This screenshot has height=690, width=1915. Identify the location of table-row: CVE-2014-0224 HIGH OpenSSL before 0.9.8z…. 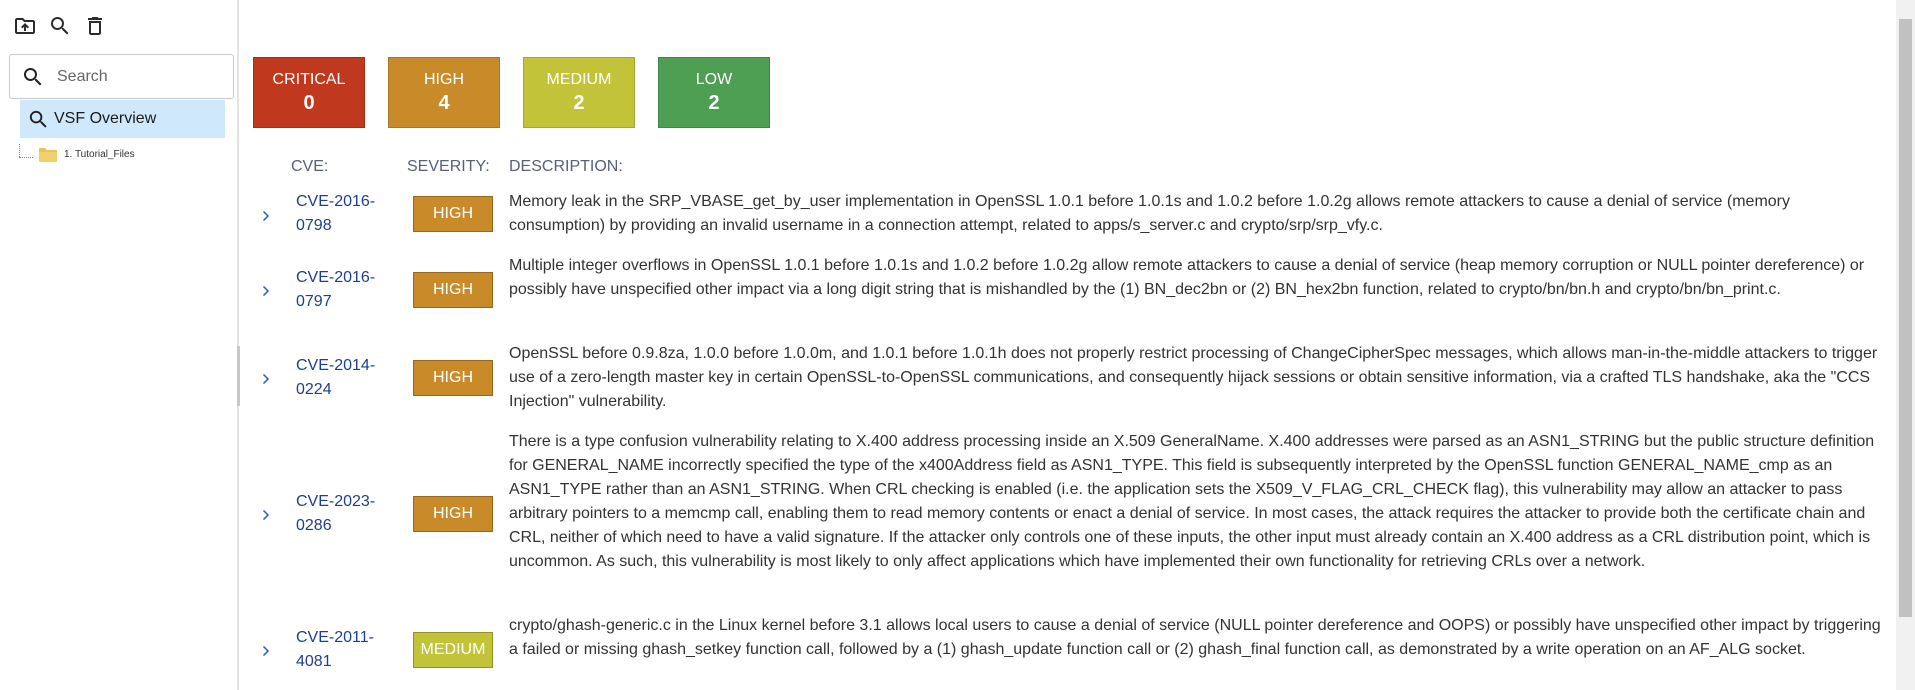
(1066, 378).